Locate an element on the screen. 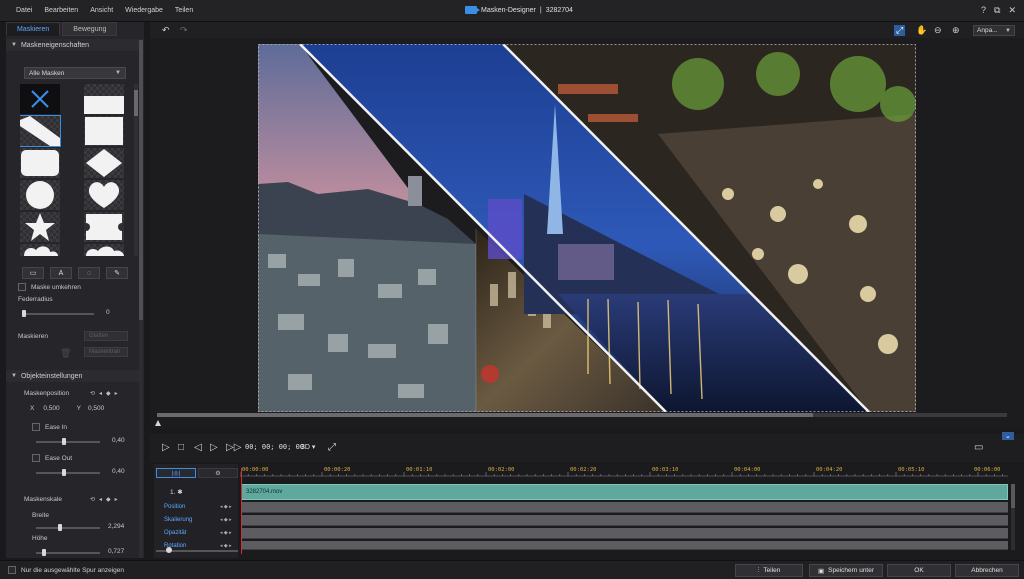  preview-playhead-marker is located at coordinates (158, 423).